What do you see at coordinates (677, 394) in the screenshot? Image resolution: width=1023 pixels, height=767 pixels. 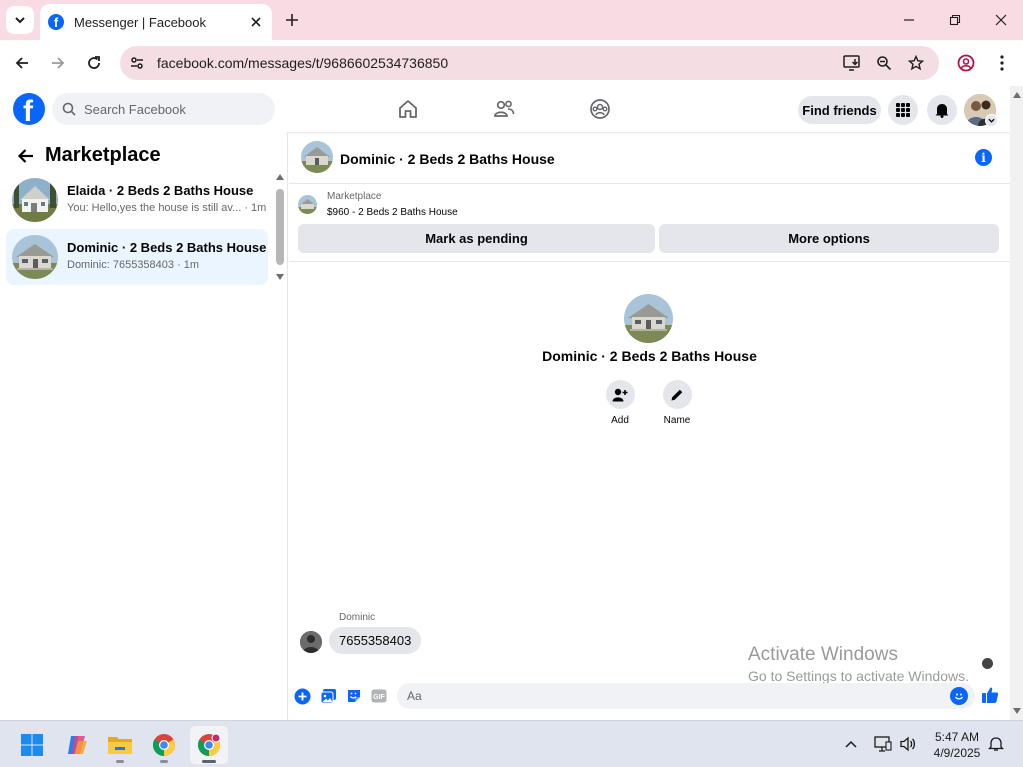 I see `edit-name-circle` at bounding box center [677, 394].